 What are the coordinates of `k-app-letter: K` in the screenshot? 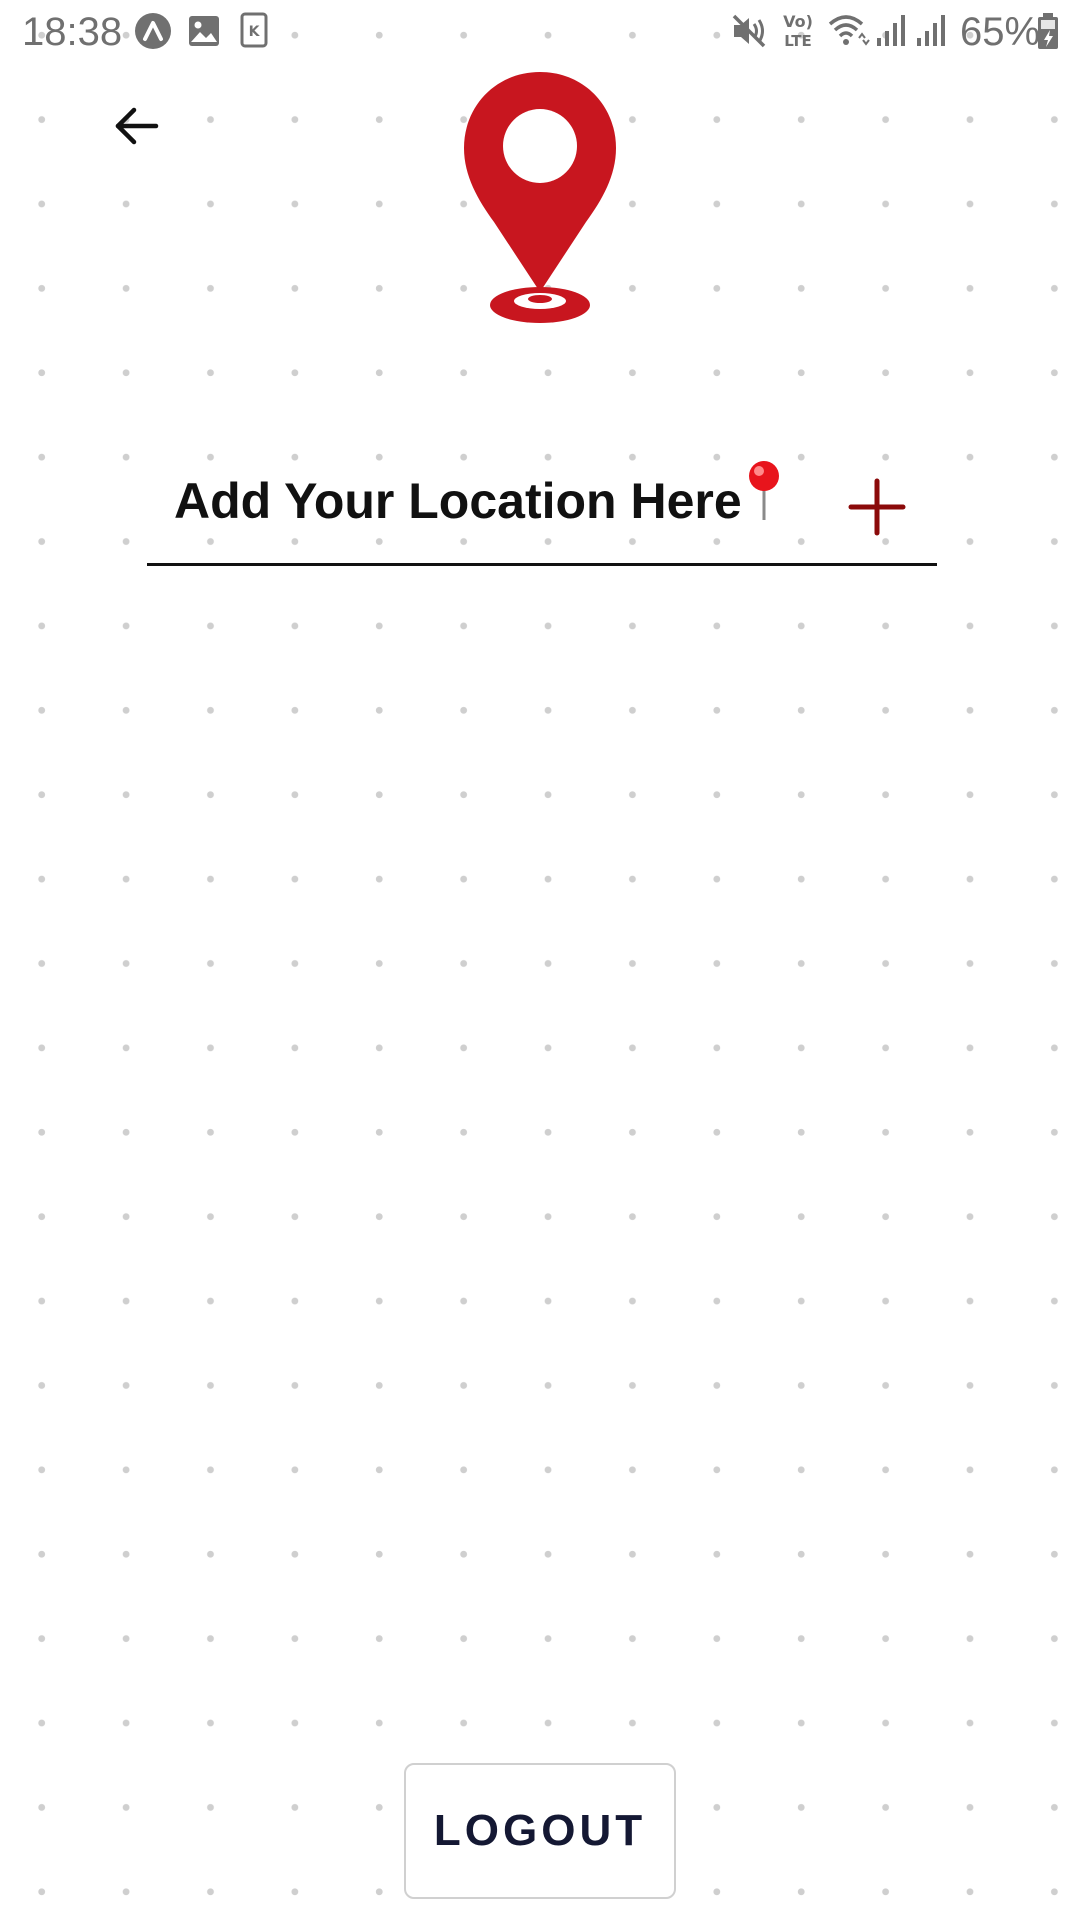 It's located at (255, 32).